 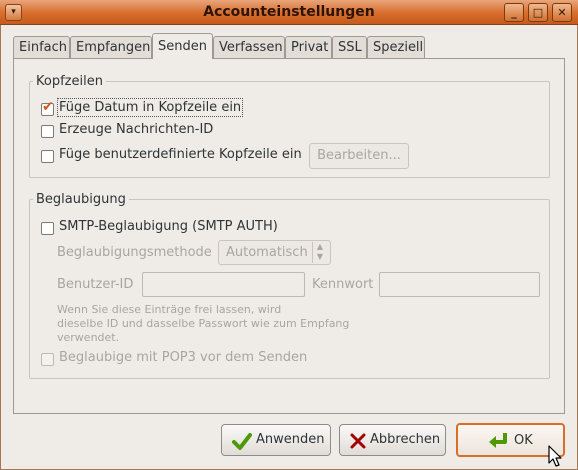 What do you see at coordinates (358, 441) in the screenshot?
I see `cancel-x-icon` at bounding box center [358, 441].